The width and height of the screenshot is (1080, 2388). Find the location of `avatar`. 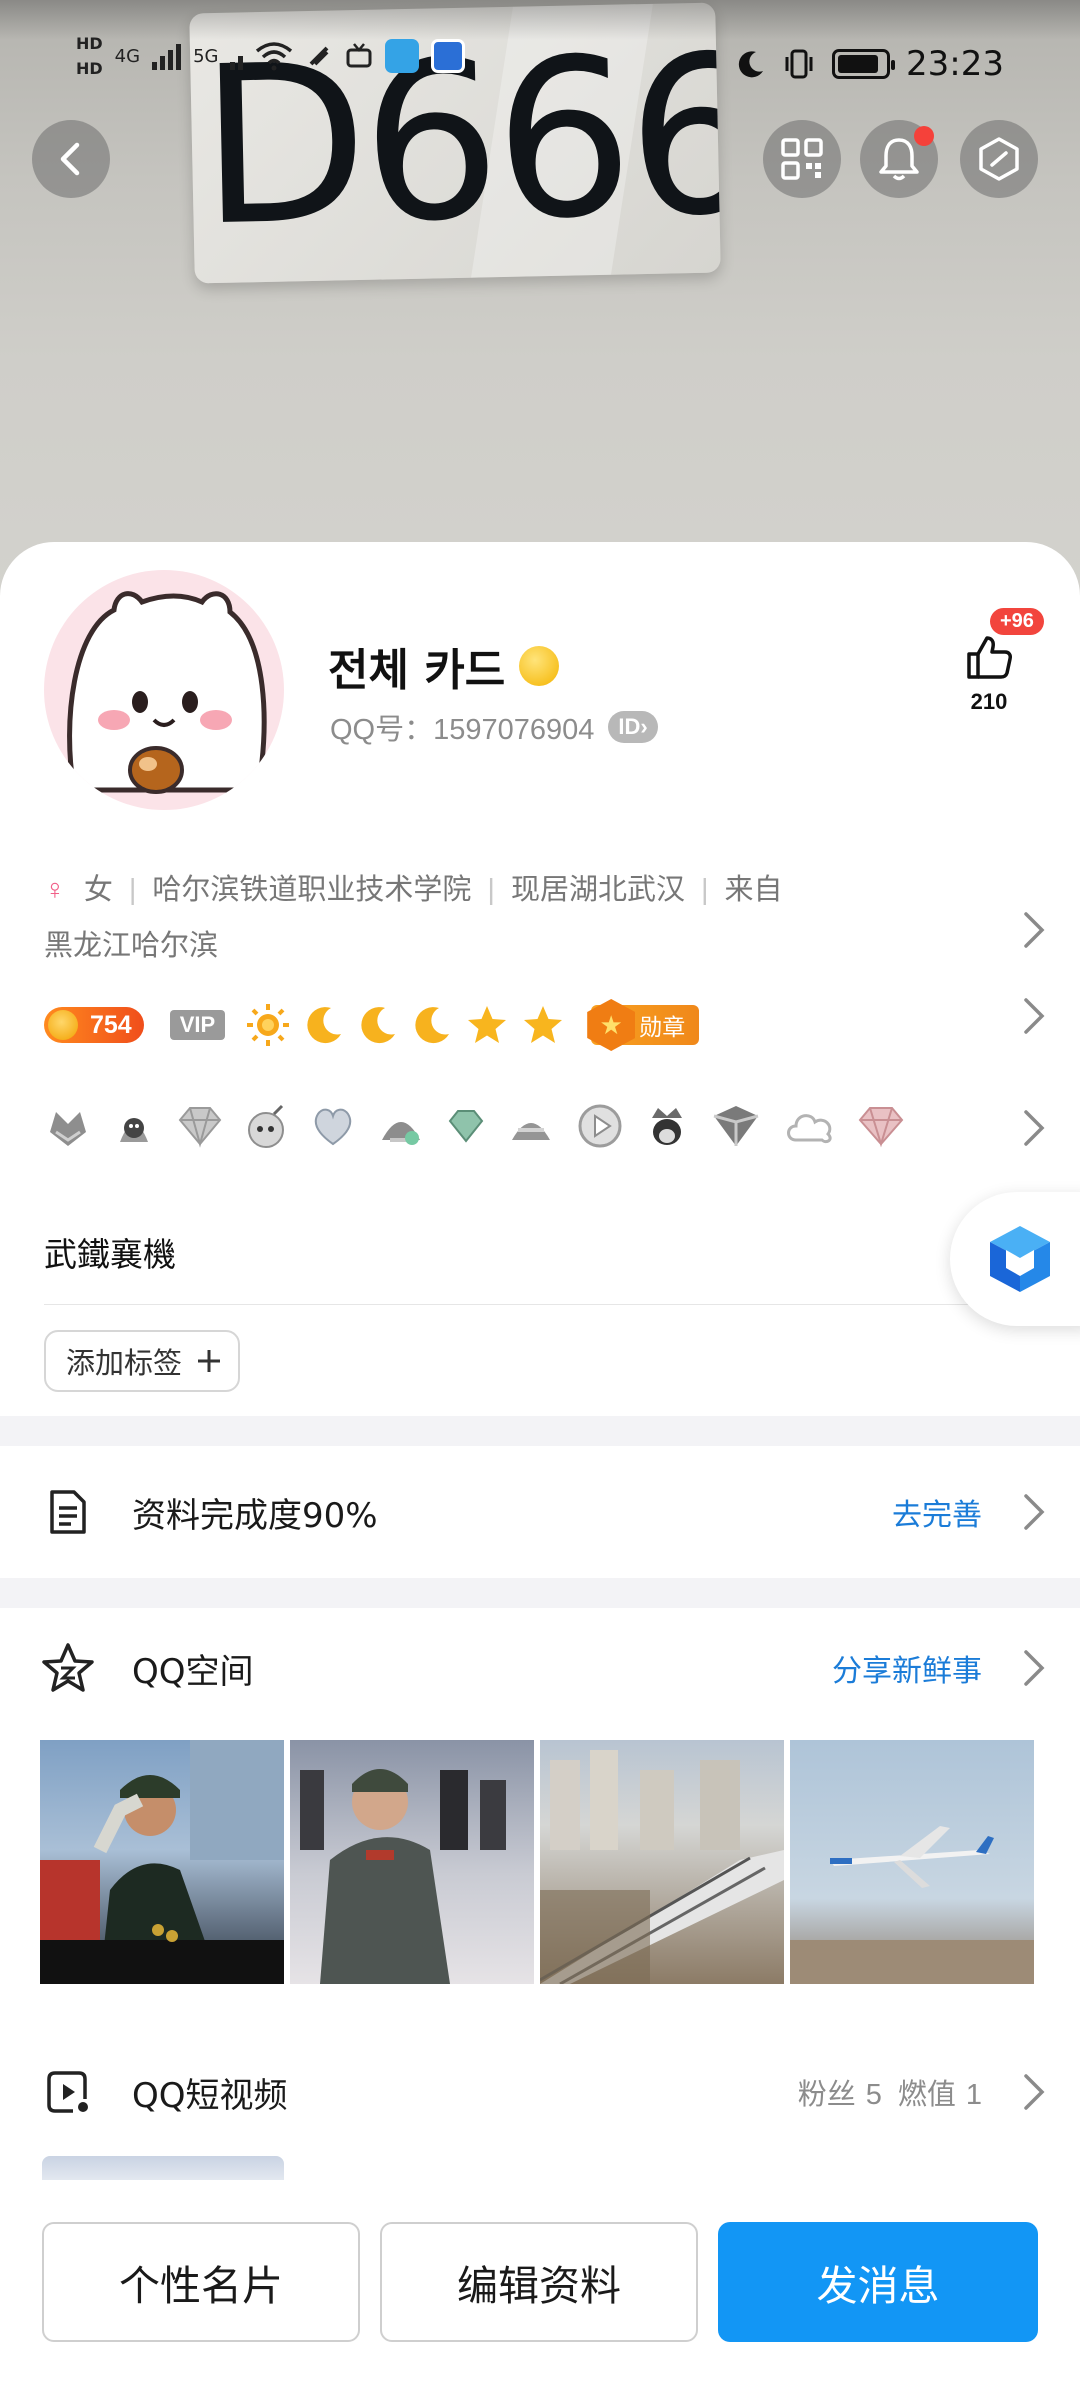

avatar is located at coordinates (164, 690).